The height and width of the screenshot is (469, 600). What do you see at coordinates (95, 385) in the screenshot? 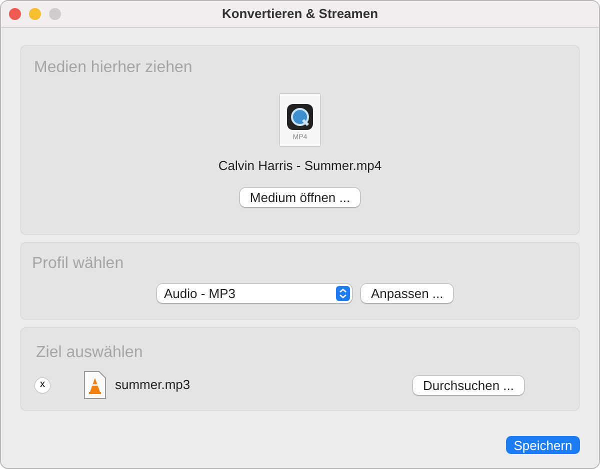
I see `cone-file-icon` at bounding box center [95, 385].